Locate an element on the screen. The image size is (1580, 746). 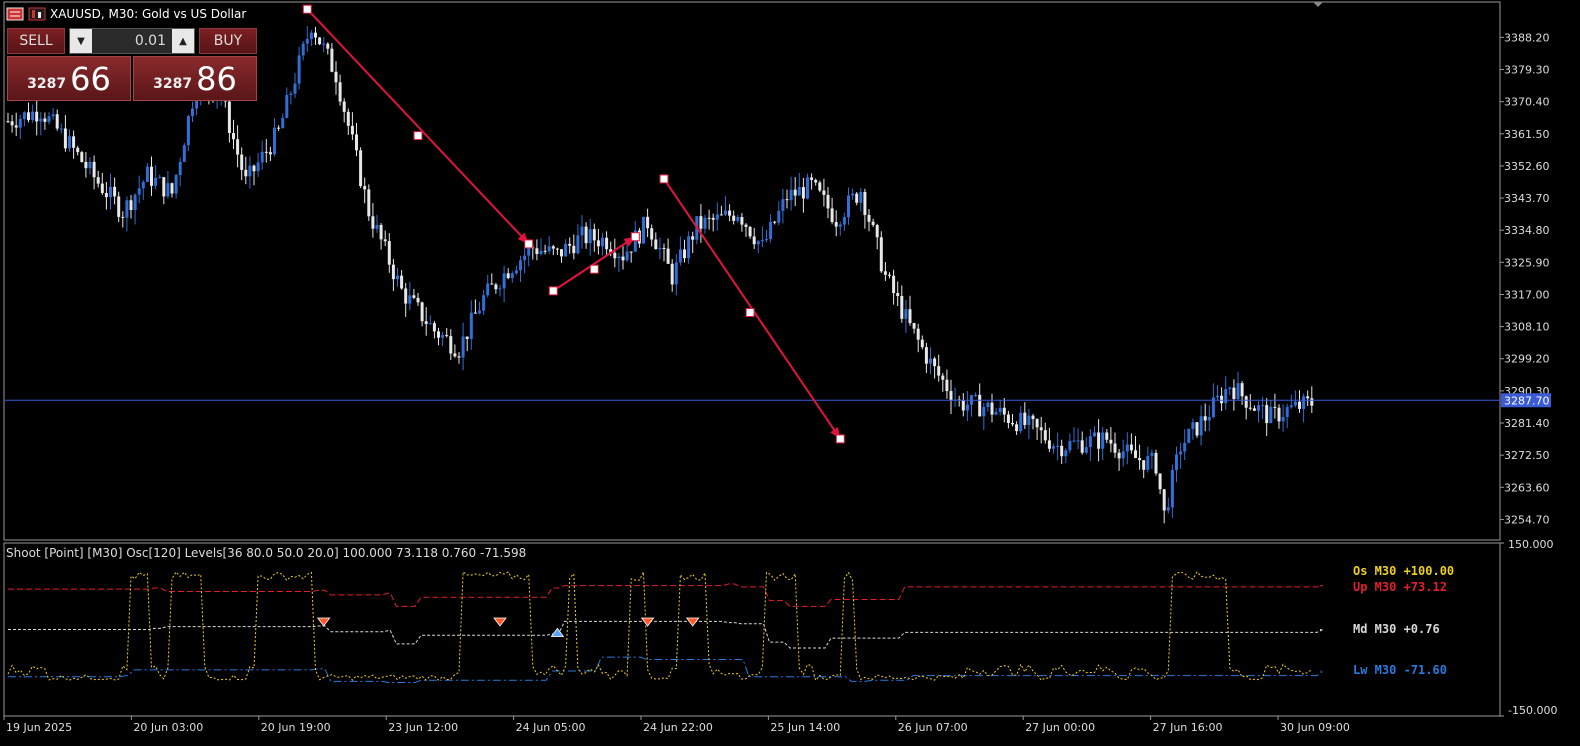
one-click-trading-icon is located at coordinates (37, 14).